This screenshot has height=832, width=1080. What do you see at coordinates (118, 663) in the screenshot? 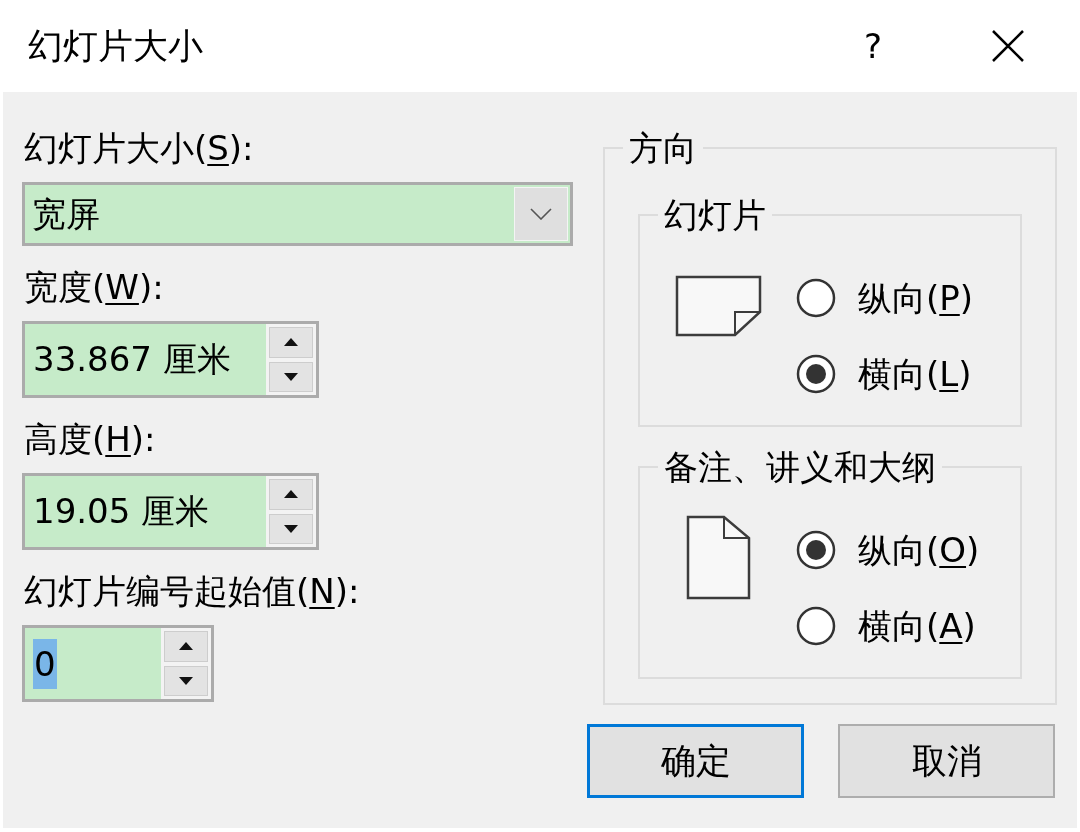
I see `spin-box: 0` at bounding box center [118, 663].